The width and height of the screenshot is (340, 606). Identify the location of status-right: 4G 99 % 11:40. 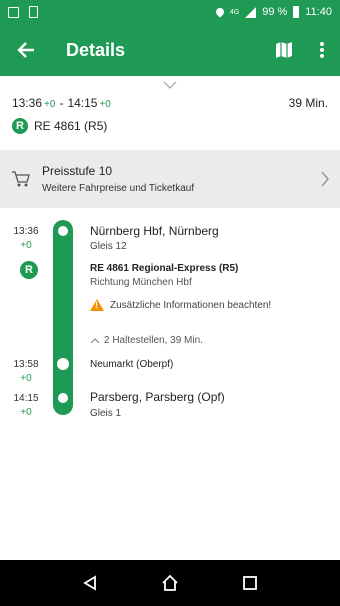
(273, 12).